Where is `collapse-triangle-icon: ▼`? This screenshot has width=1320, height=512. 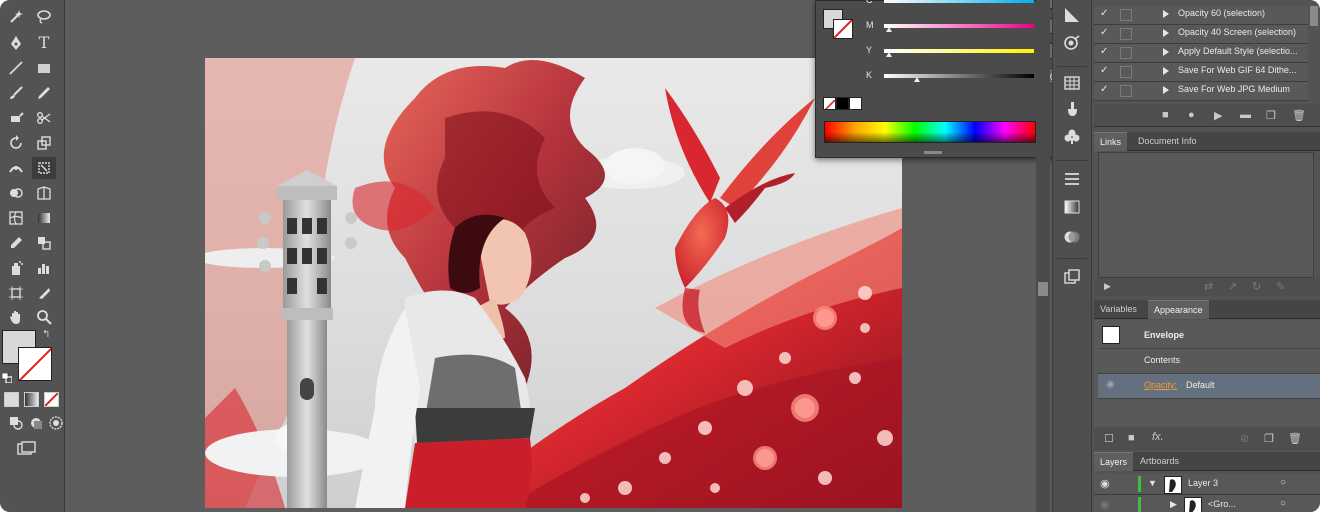
collapse-triangle-icon: ▼ is located at coordinates (1152, 483).